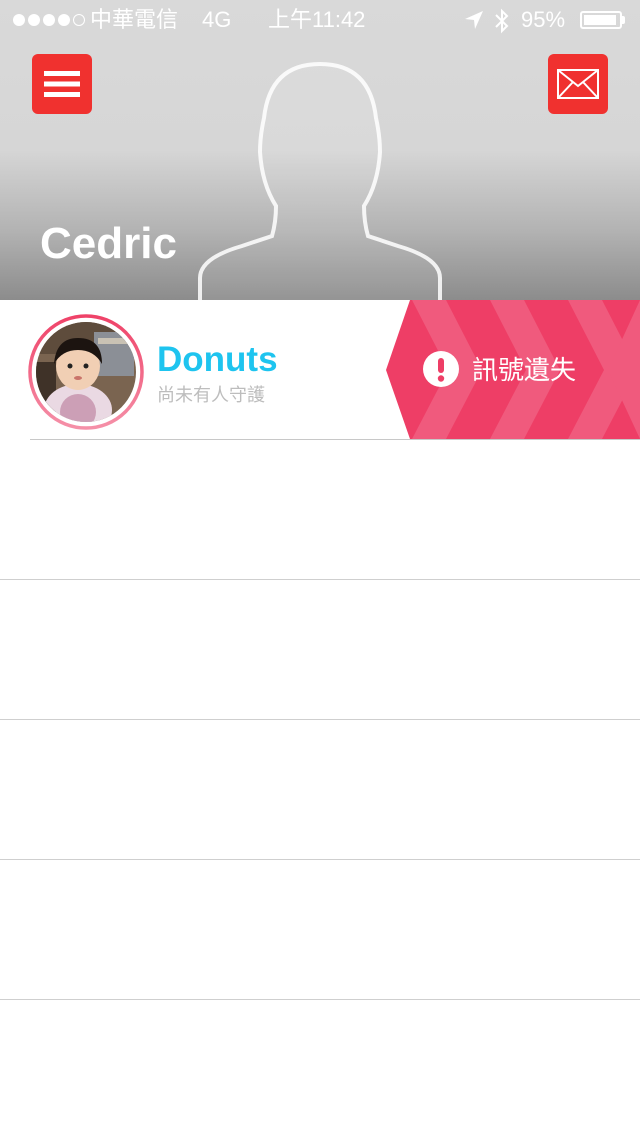 The image size is (640, 1136). What do you see at coordinates (623, 20) in the screenshot?
I see `battery-tip` at bounding box center [623, 20].